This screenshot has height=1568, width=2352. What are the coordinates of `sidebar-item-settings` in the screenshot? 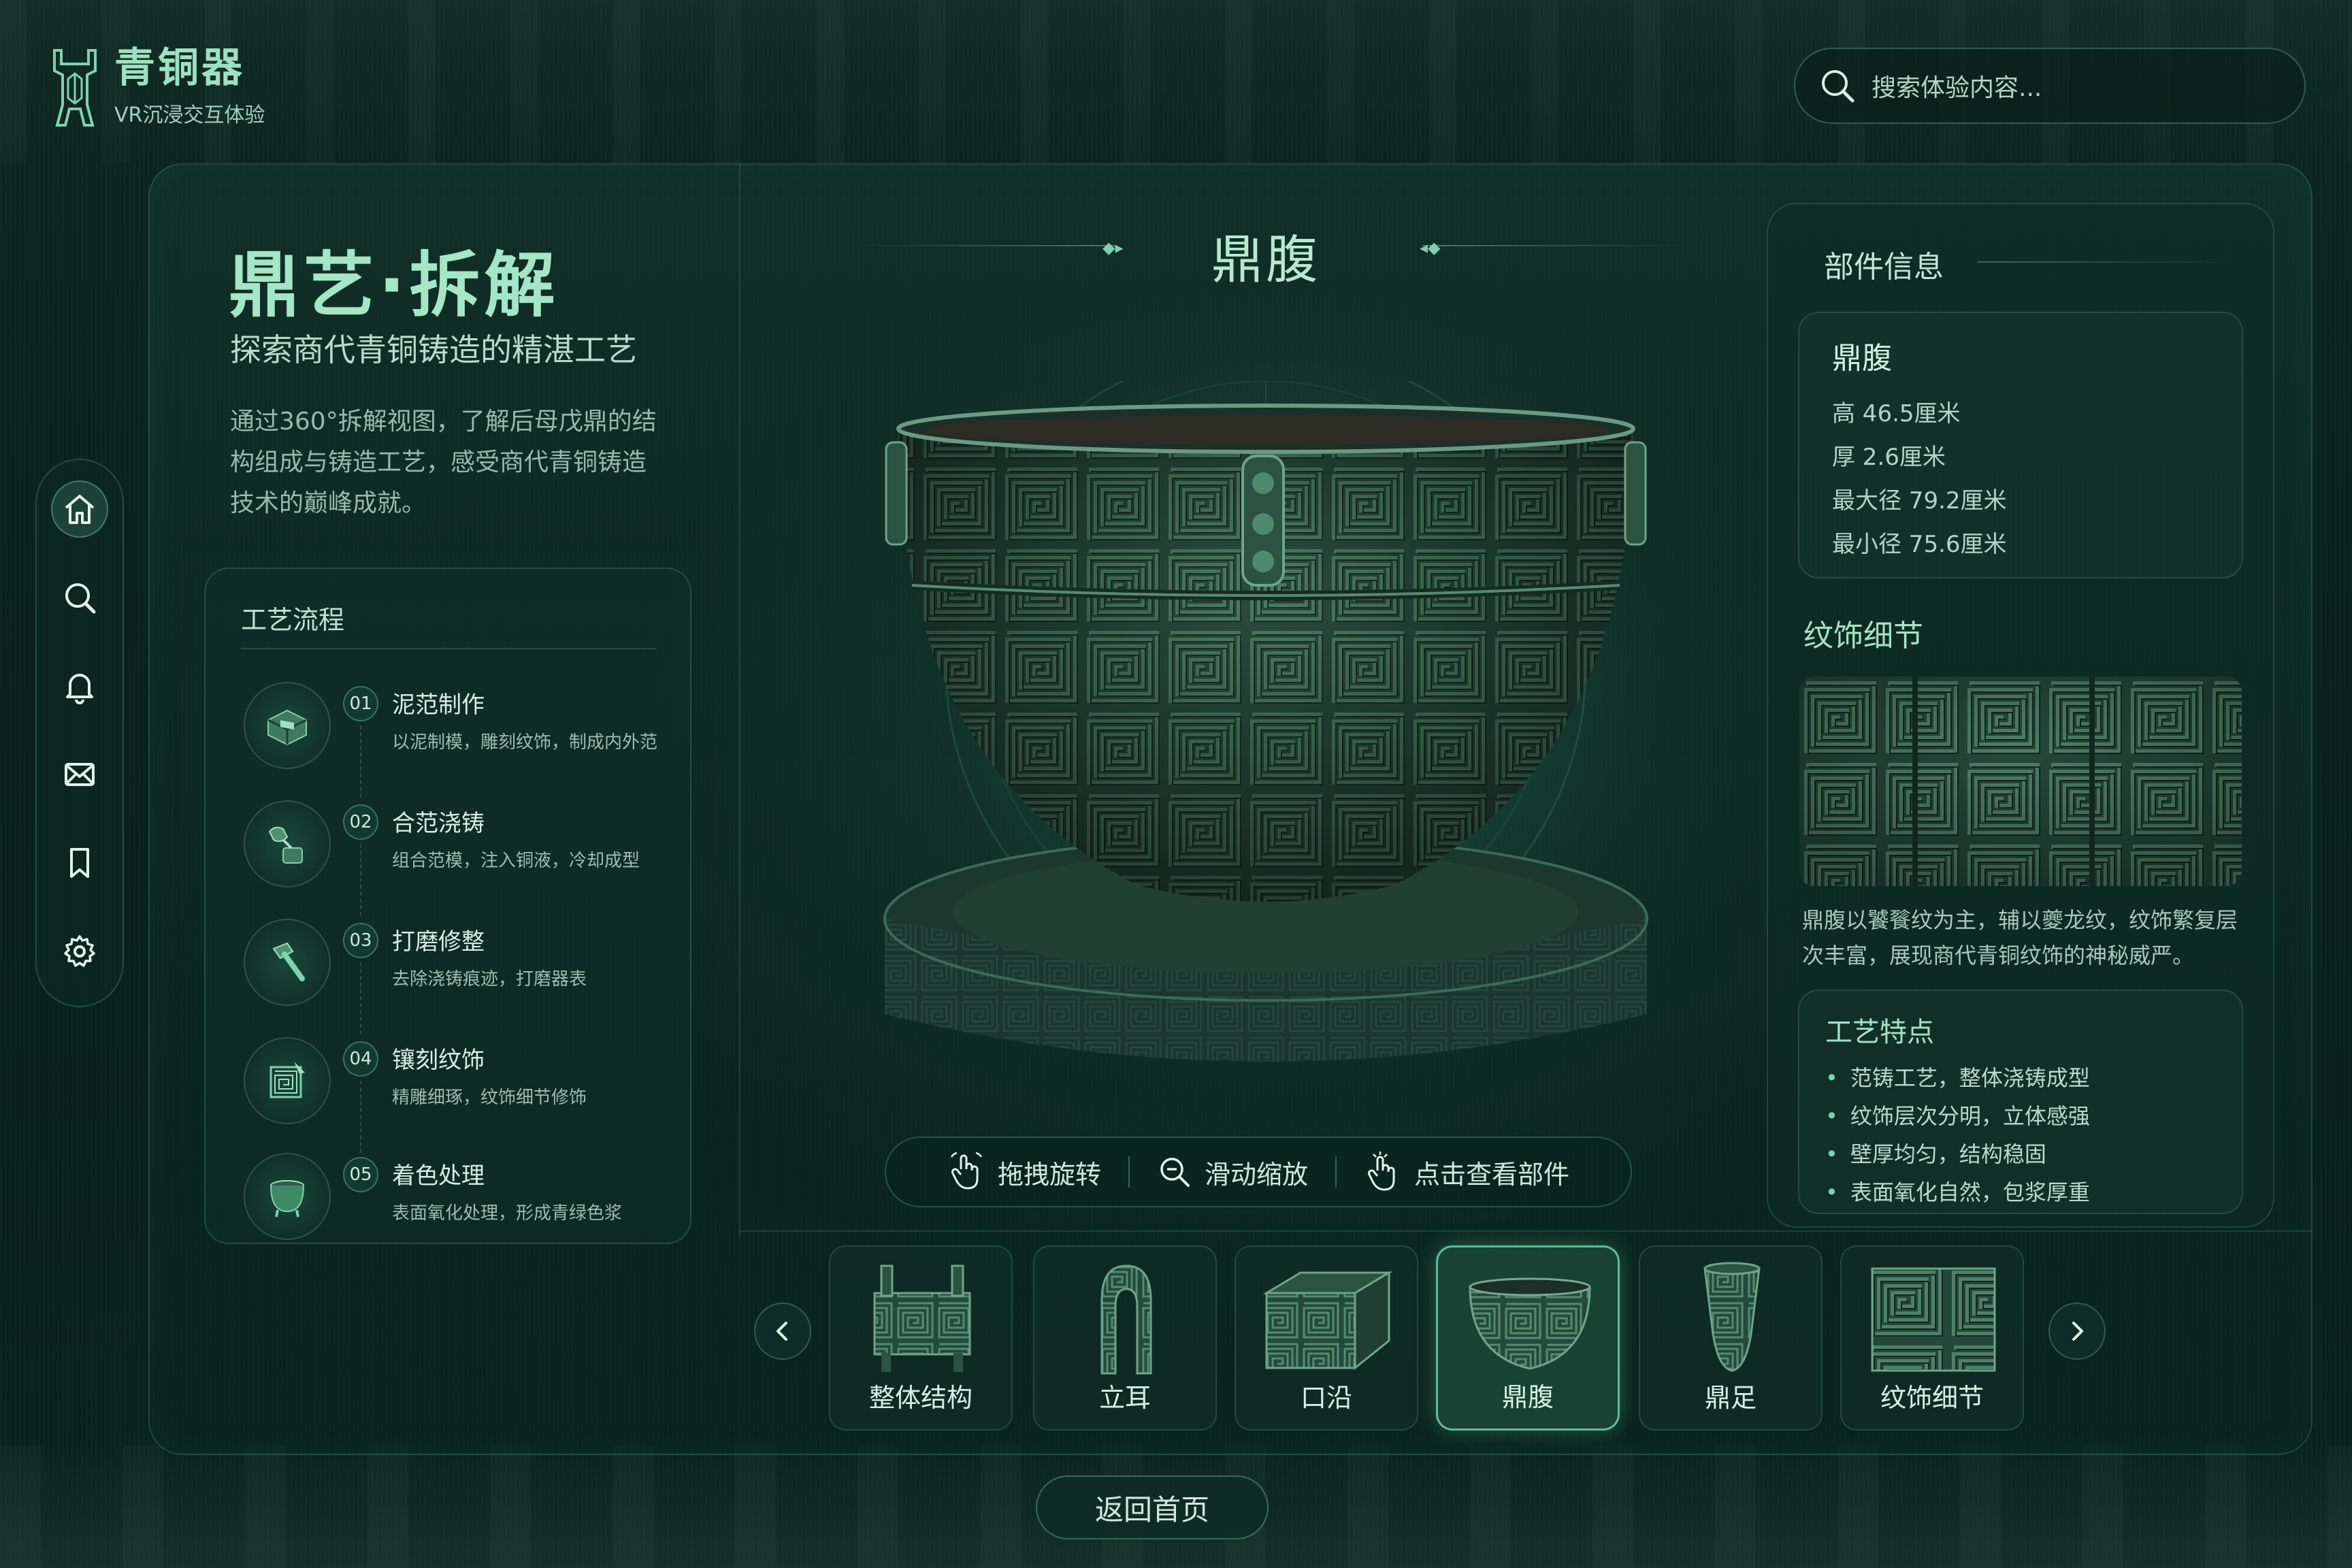 It's located at (79, 951).